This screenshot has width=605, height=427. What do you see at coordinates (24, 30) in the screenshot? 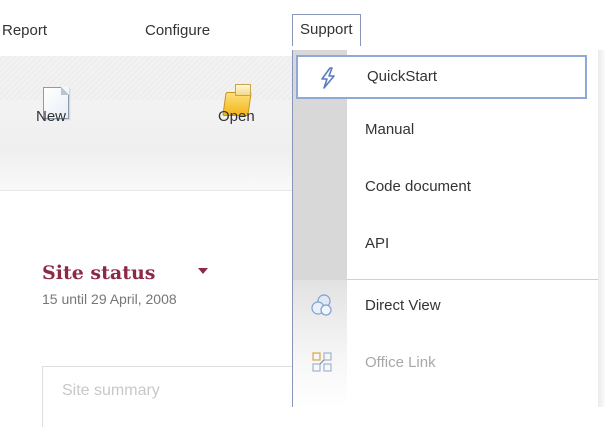
I see `menu-report: Report` at bounding box center [24, 30].